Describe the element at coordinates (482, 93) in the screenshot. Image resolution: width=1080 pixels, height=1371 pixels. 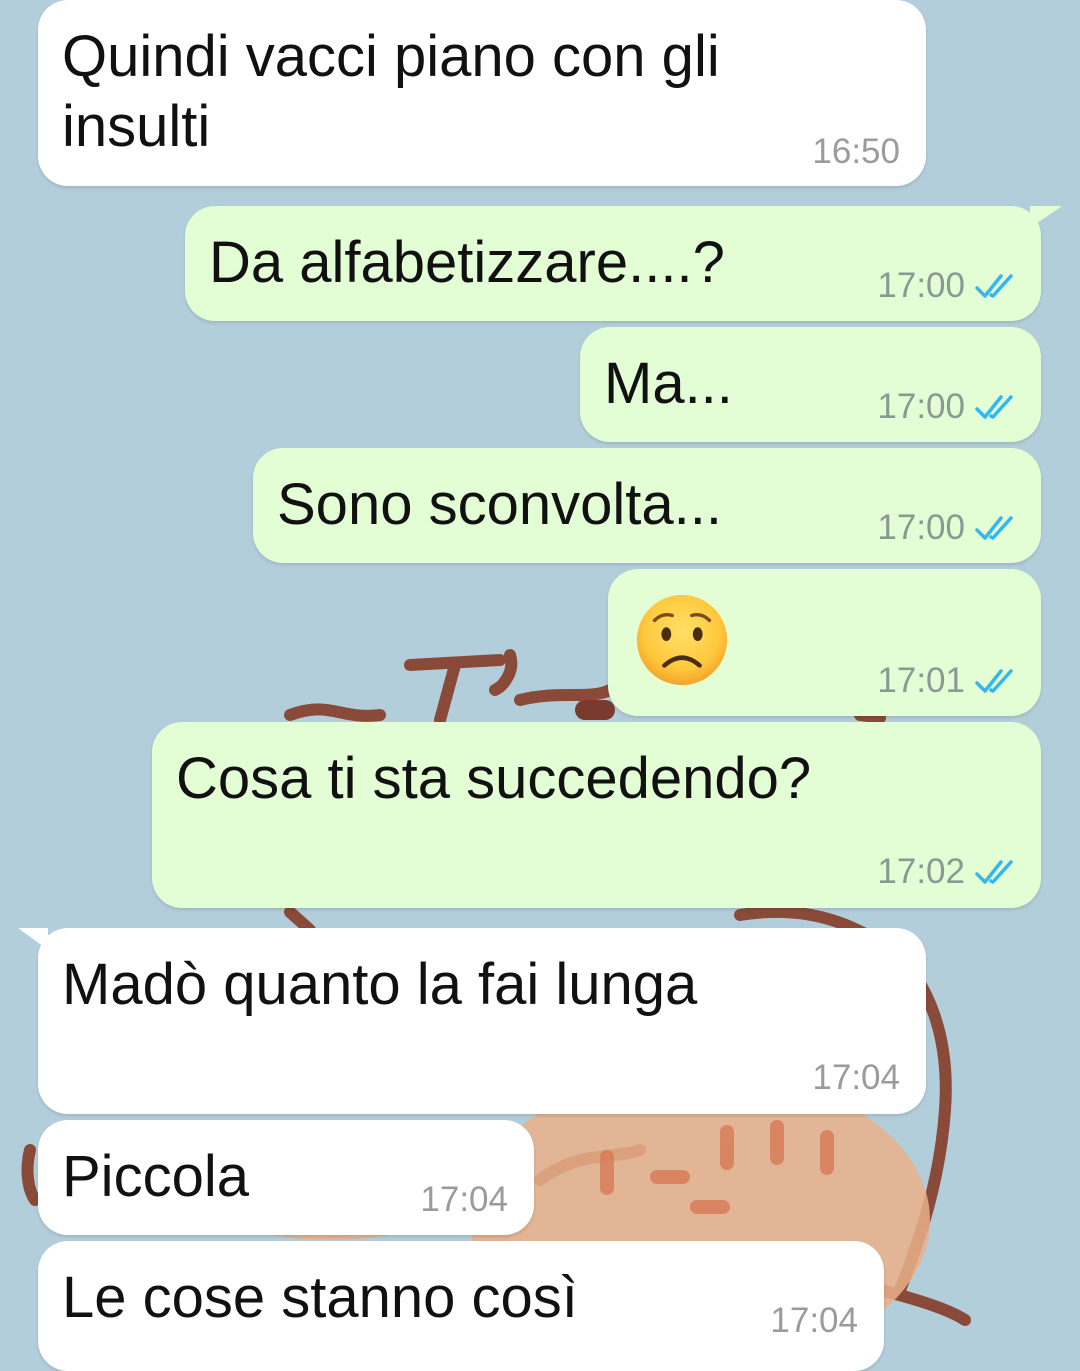
I see `message-bubble-incoming: Quindi vacci piano con gli insulti 16:50` at that location.